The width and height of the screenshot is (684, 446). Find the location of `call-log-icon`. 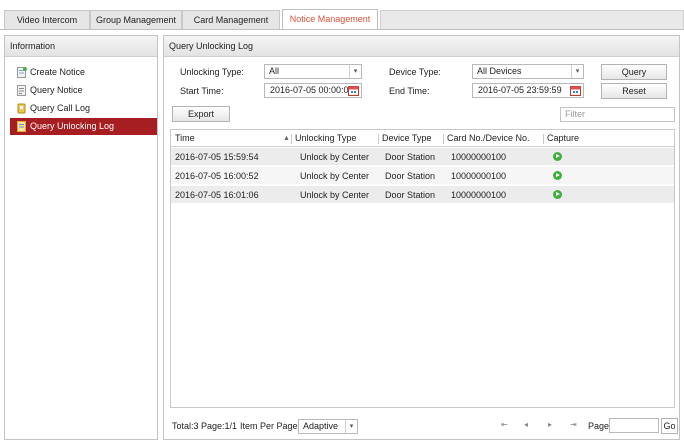

call-log-icon is located at coordinates (21, 108).